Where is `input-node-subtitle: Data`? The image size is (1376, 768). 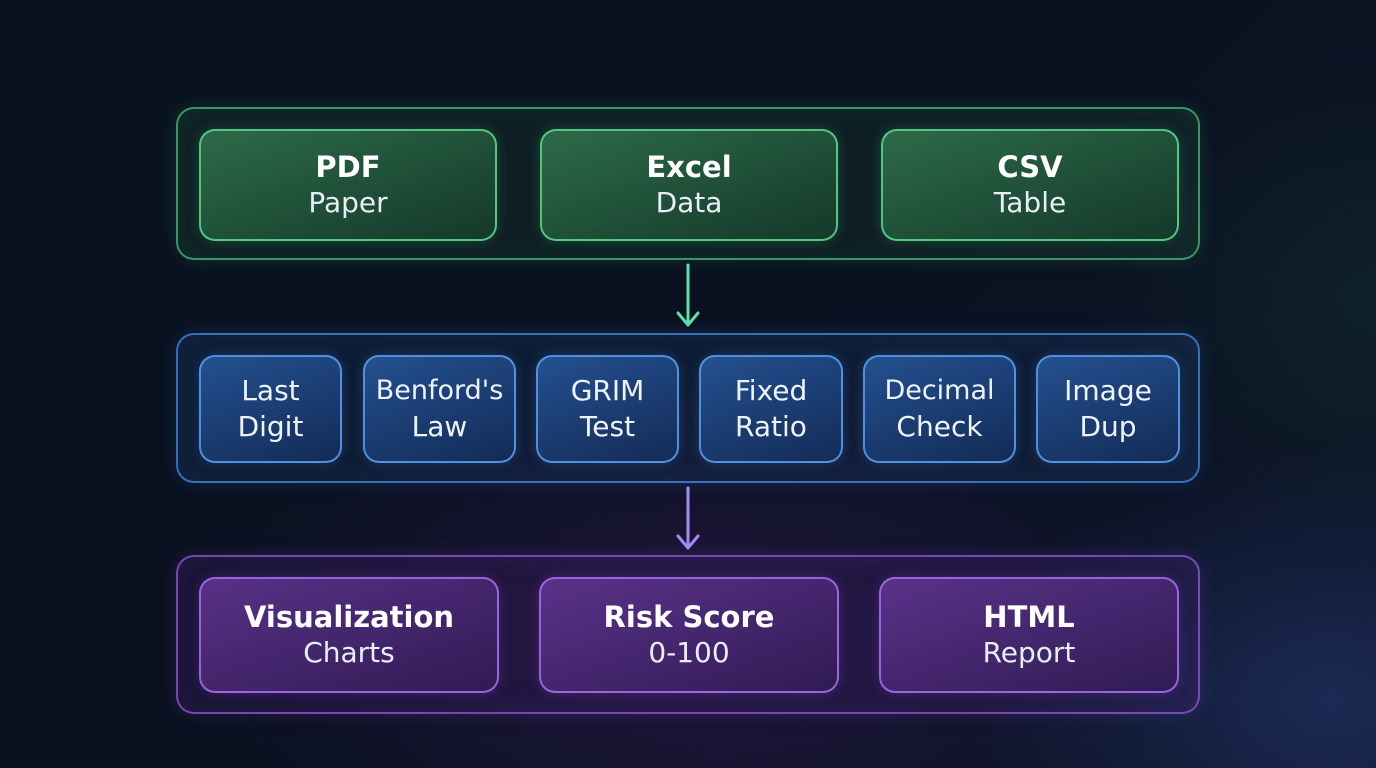 input-node-subtitle: Data is located at coordinates (689, 202).